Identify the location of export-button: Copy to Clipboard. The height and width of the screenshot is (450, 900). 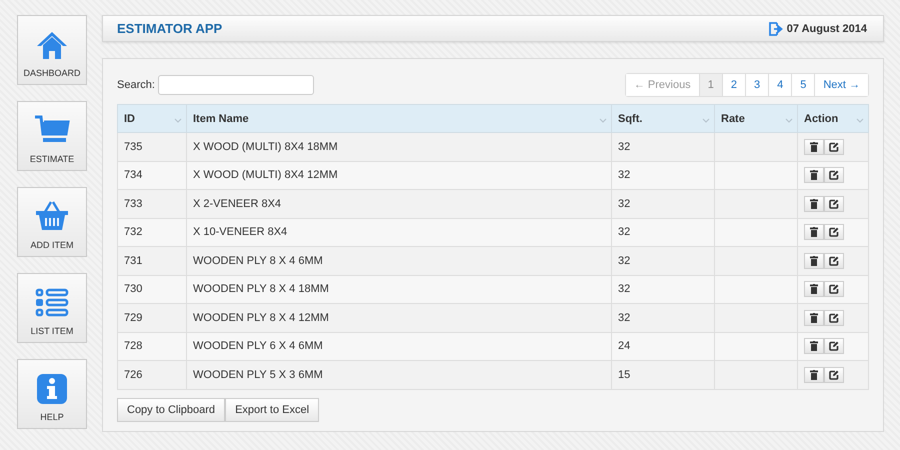
(171, 410).